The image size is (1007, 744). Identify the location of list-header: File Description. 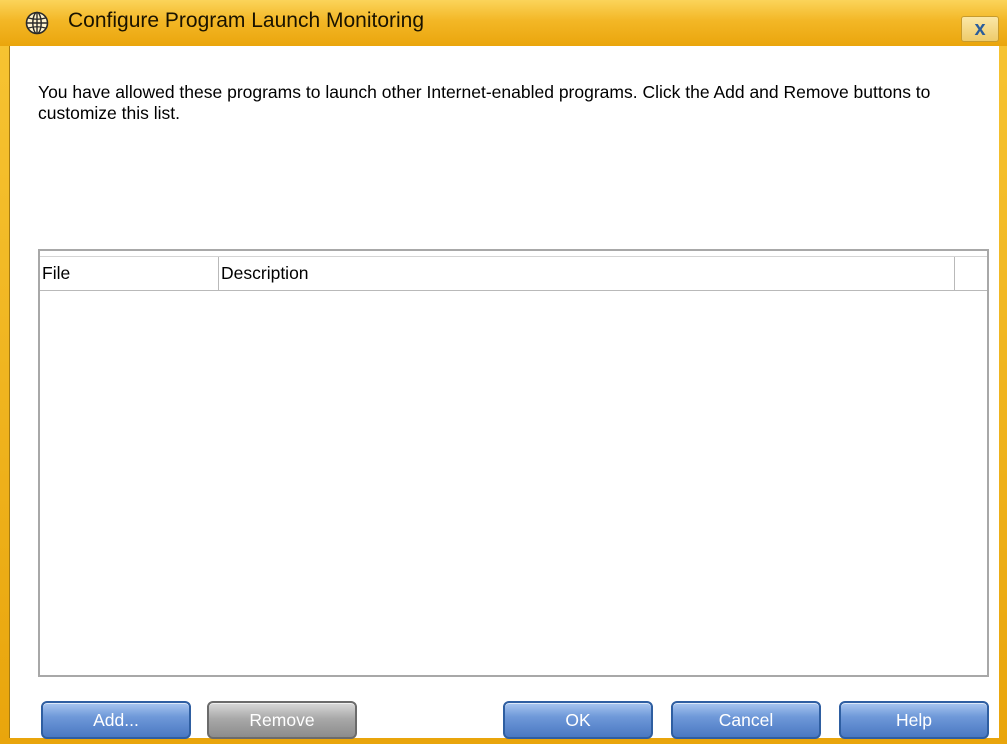
(513, 273).